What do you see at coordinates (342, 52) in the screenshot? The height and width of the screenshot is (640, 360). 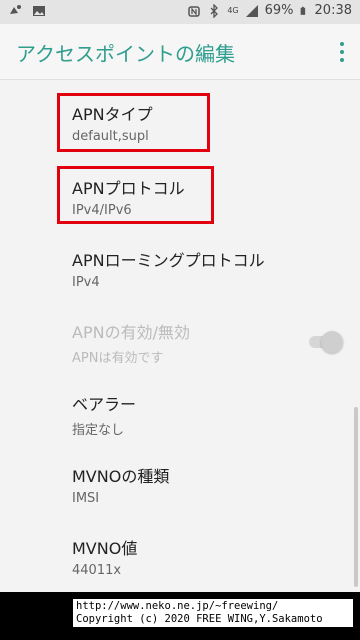 I see `more-vert-icon` at bounding box center [342, 52].